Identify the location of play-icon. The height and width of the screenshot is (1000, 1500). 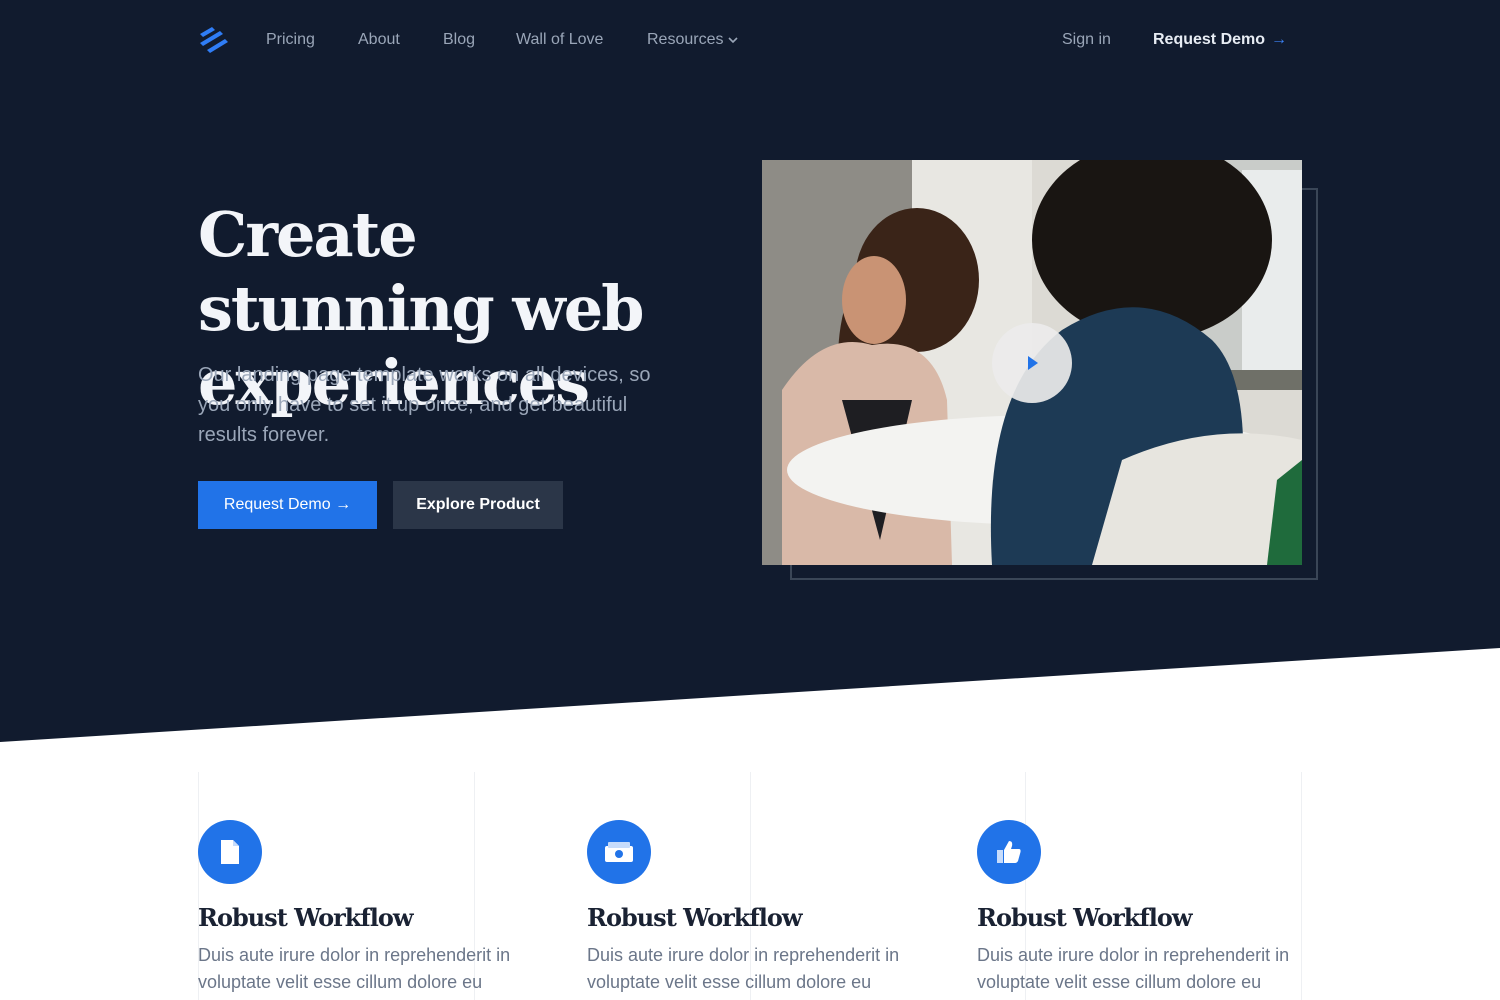
(1033, 363).